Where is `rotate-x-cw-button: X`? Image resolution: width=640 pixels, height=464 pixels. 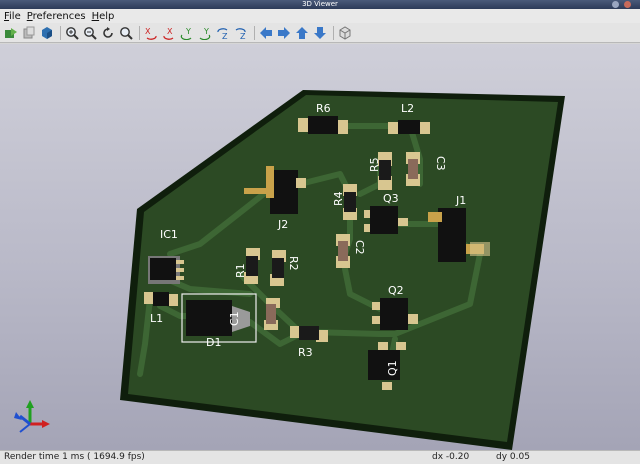 rotate-x-cw-button: X is located at coordinates (151, 33).